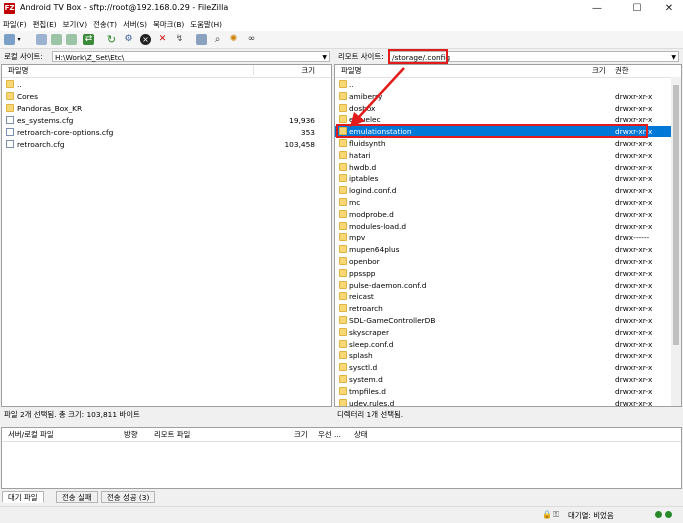  Describe the element at coordinates (145, 39) in the screenshot. I see `cancel-icon: ×` at that location.